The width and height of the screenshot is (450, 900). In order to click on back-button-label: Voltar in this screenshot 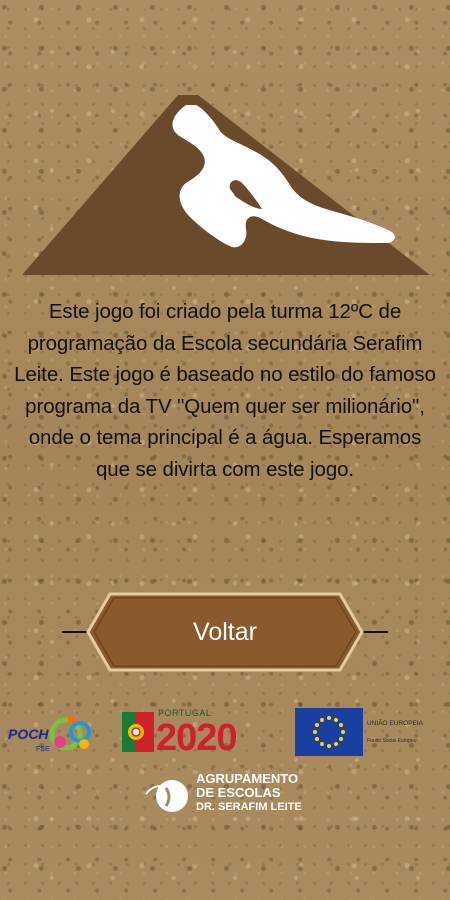, I will do `click(225, 632)`.